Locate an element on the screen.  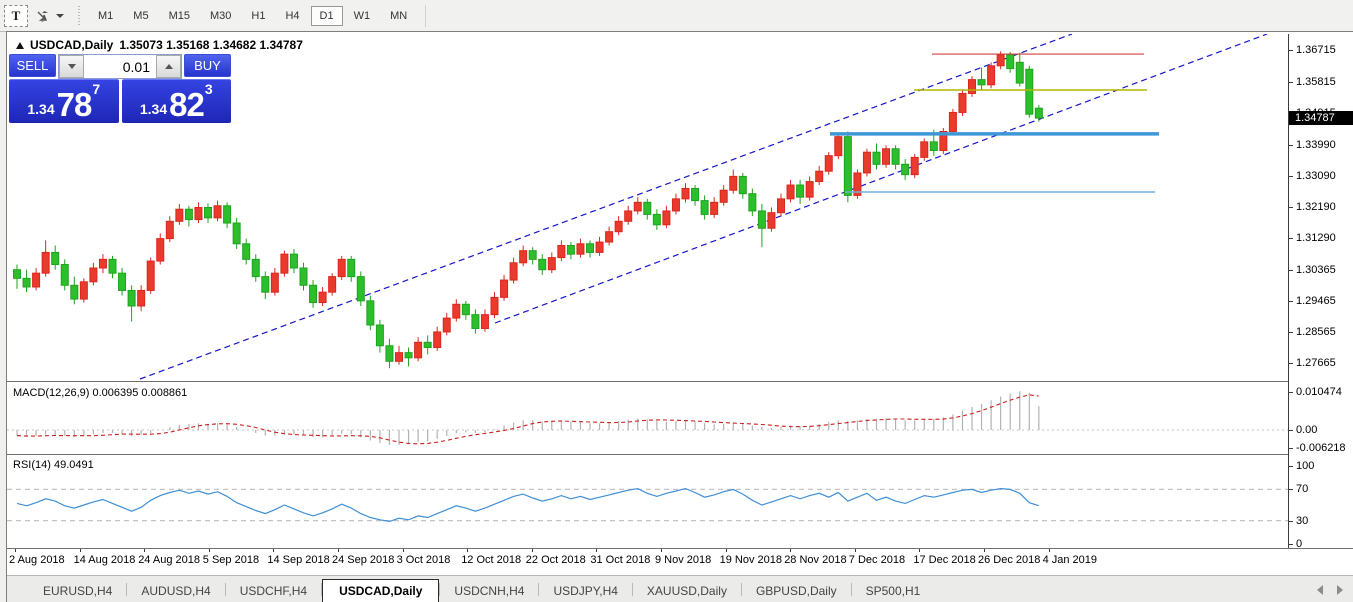
rsi-tick-label: 30 is located at coordinates (1298, 521).